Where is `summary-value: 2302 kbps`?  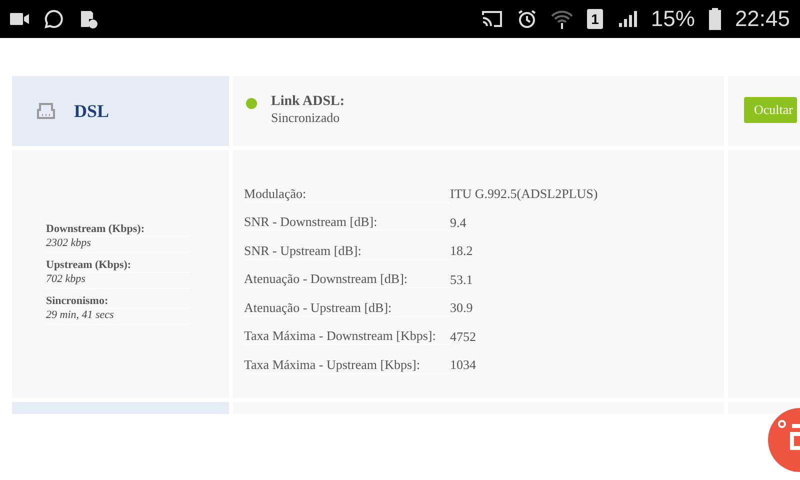
summary-value: 2302 kbps is located at coordinates (118, 245).